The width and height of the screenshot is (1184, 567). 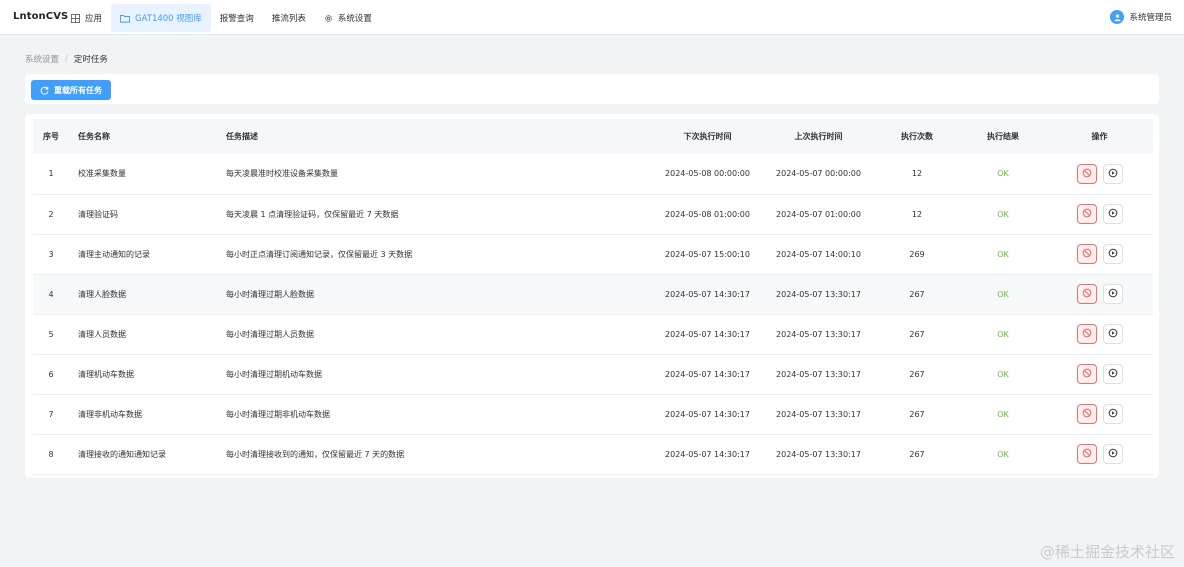 I want to click on nav-item-stream-list: 推流列表, so click(x=289, y=18).